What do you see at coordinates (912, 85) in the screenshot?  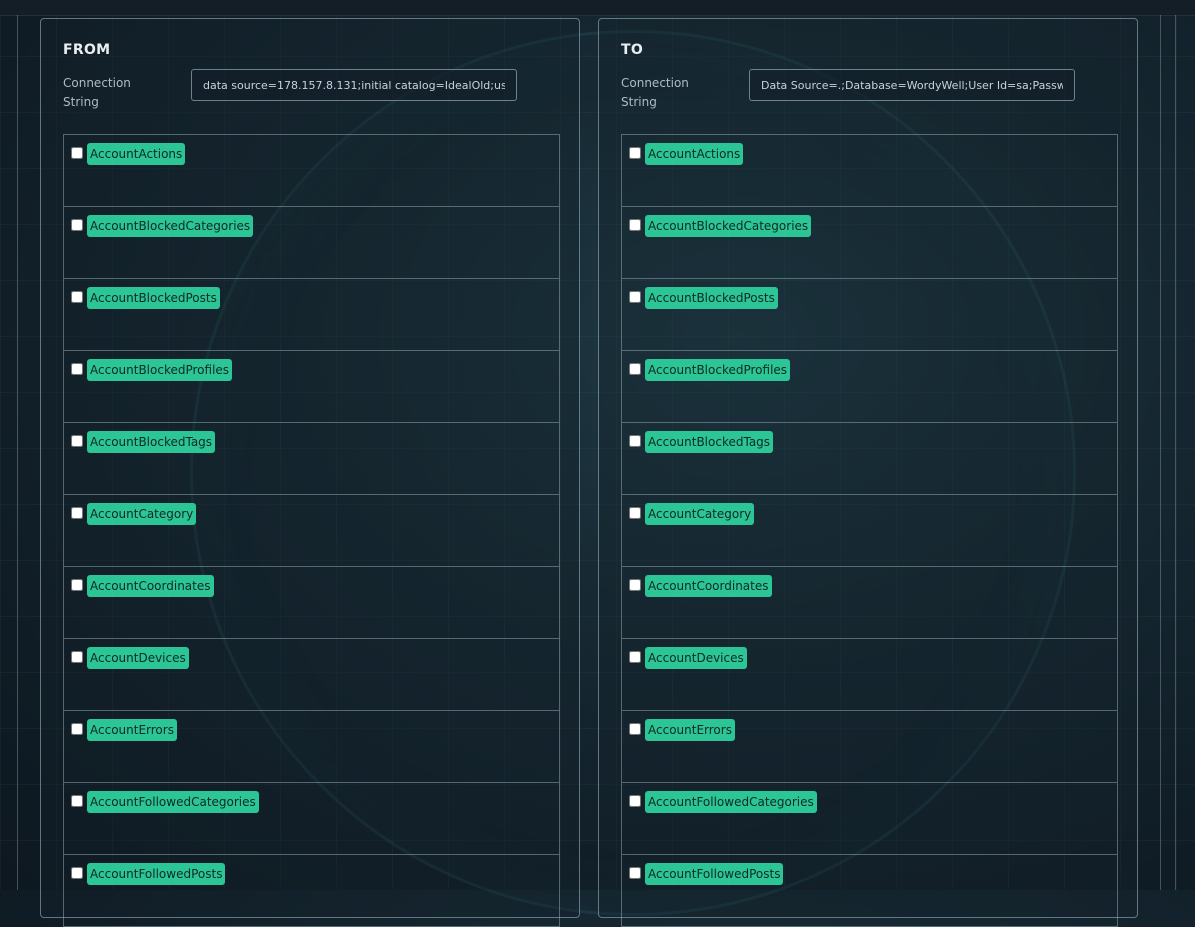 I see `to-connection-string-input` at bounding box center [912, 85].